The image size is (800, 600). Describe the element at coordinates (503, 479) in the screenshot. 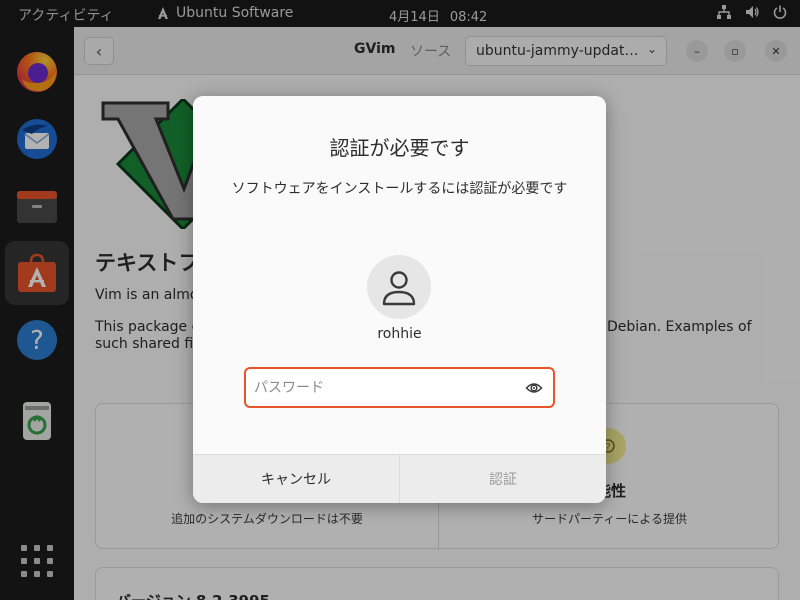

I see `authenticate-button: 認証` at that location.